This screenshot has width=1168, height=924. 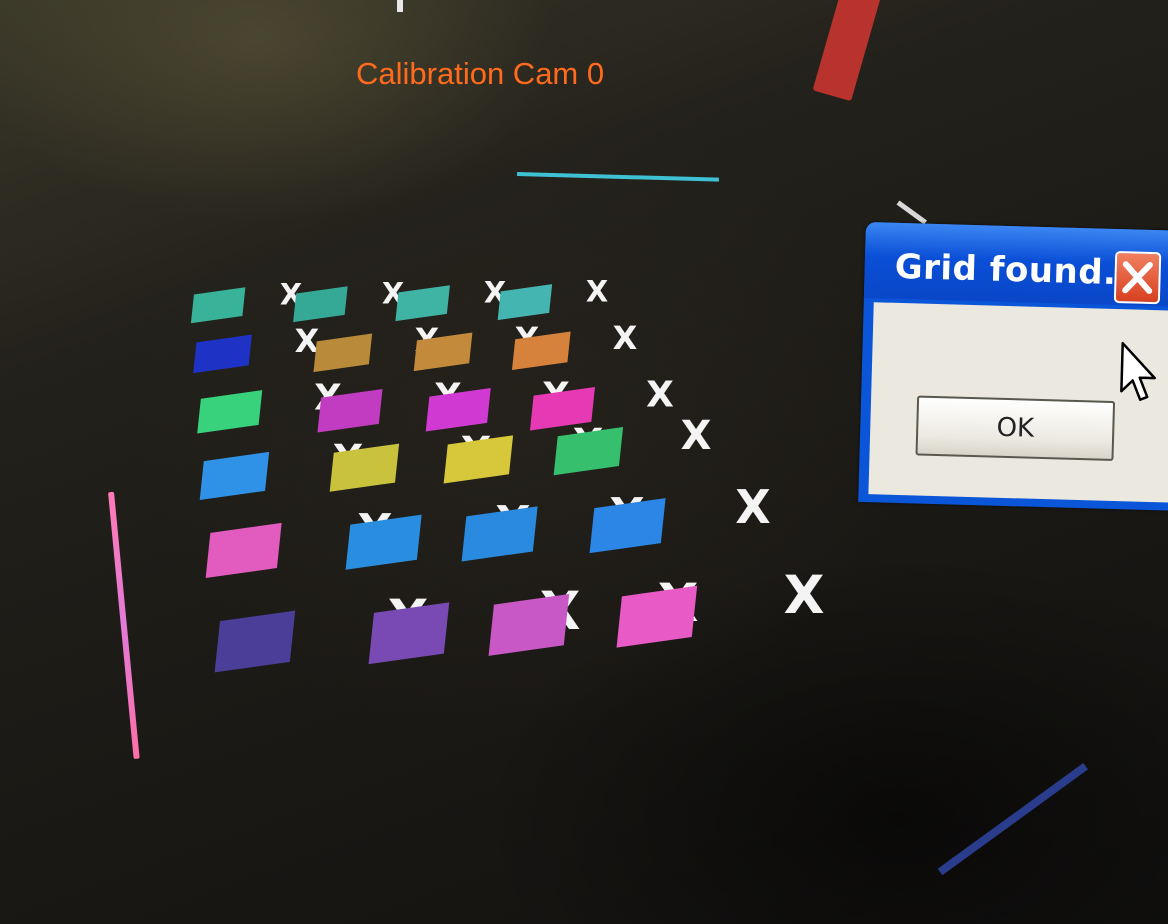 I want to click on close-icon, so click(x=1137, y=277).